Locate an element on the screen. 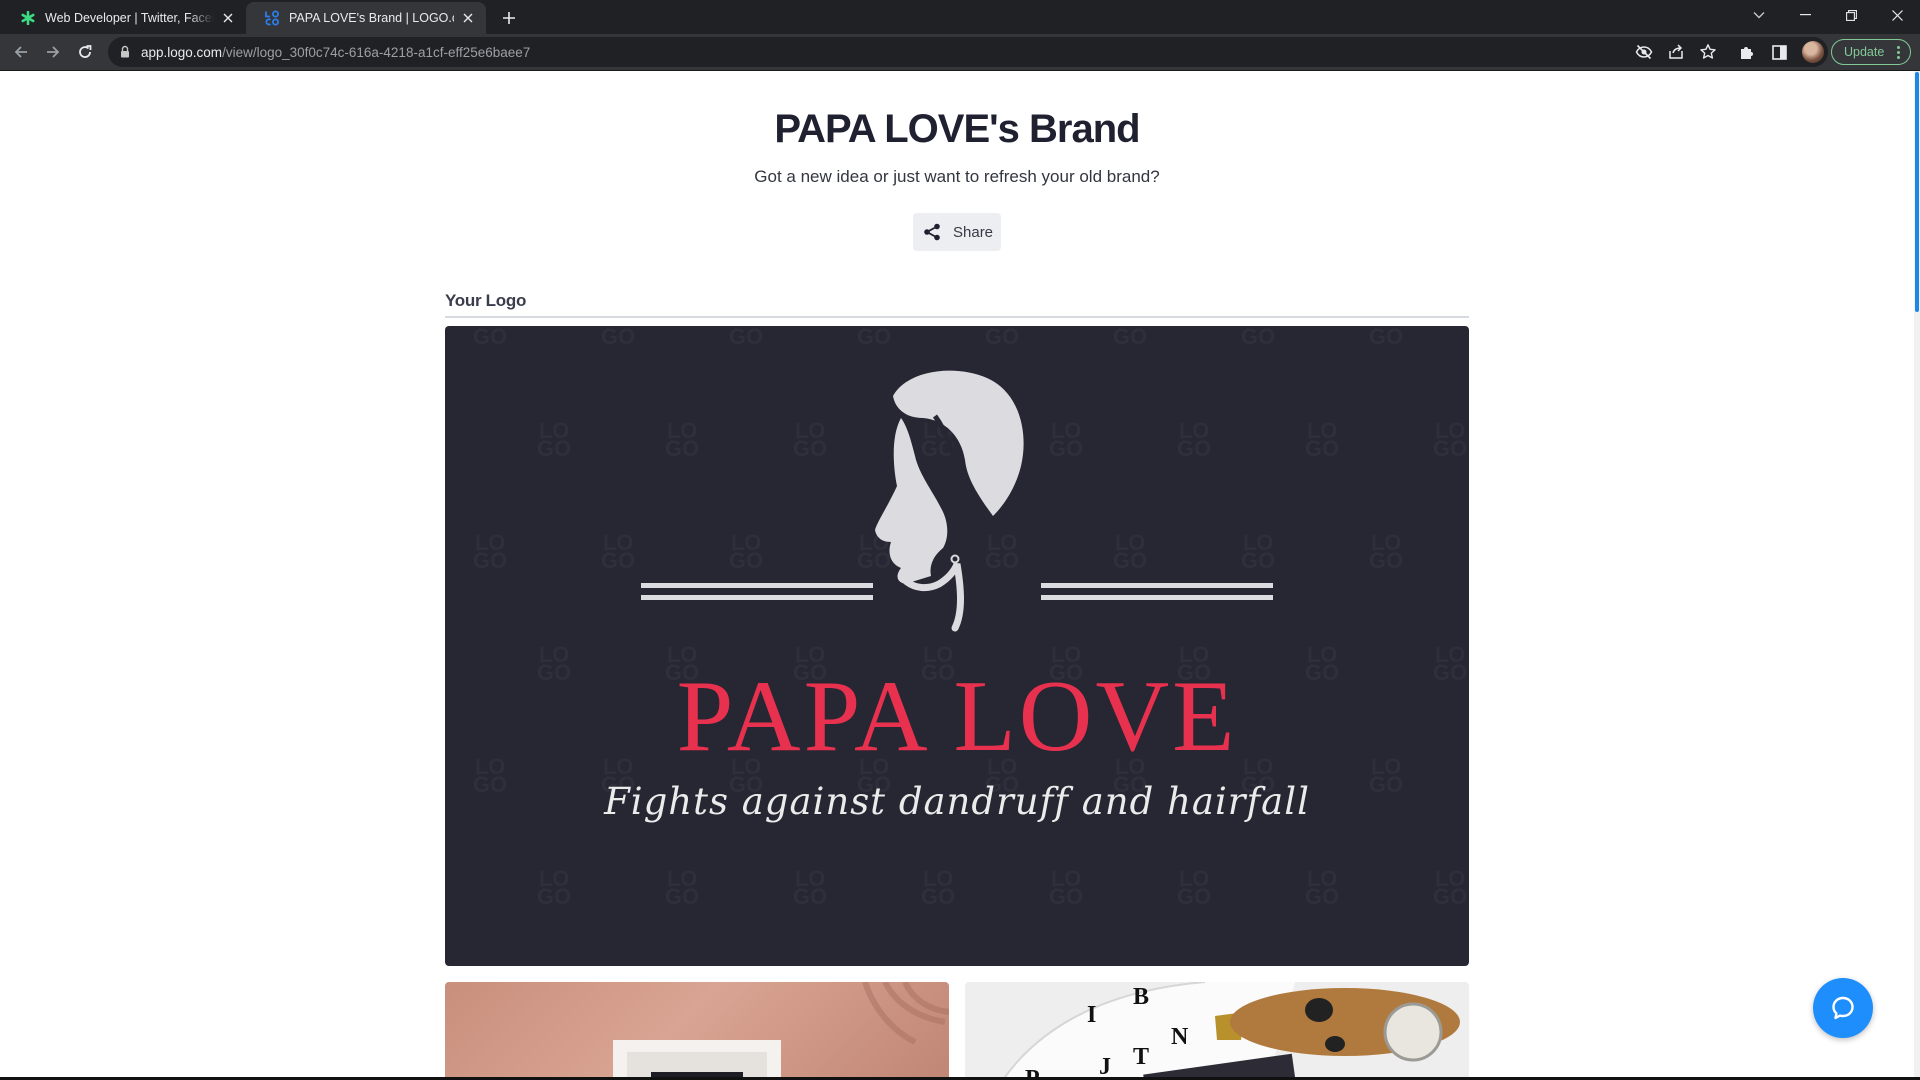  plus-icon is located at coordinates (509, 18).